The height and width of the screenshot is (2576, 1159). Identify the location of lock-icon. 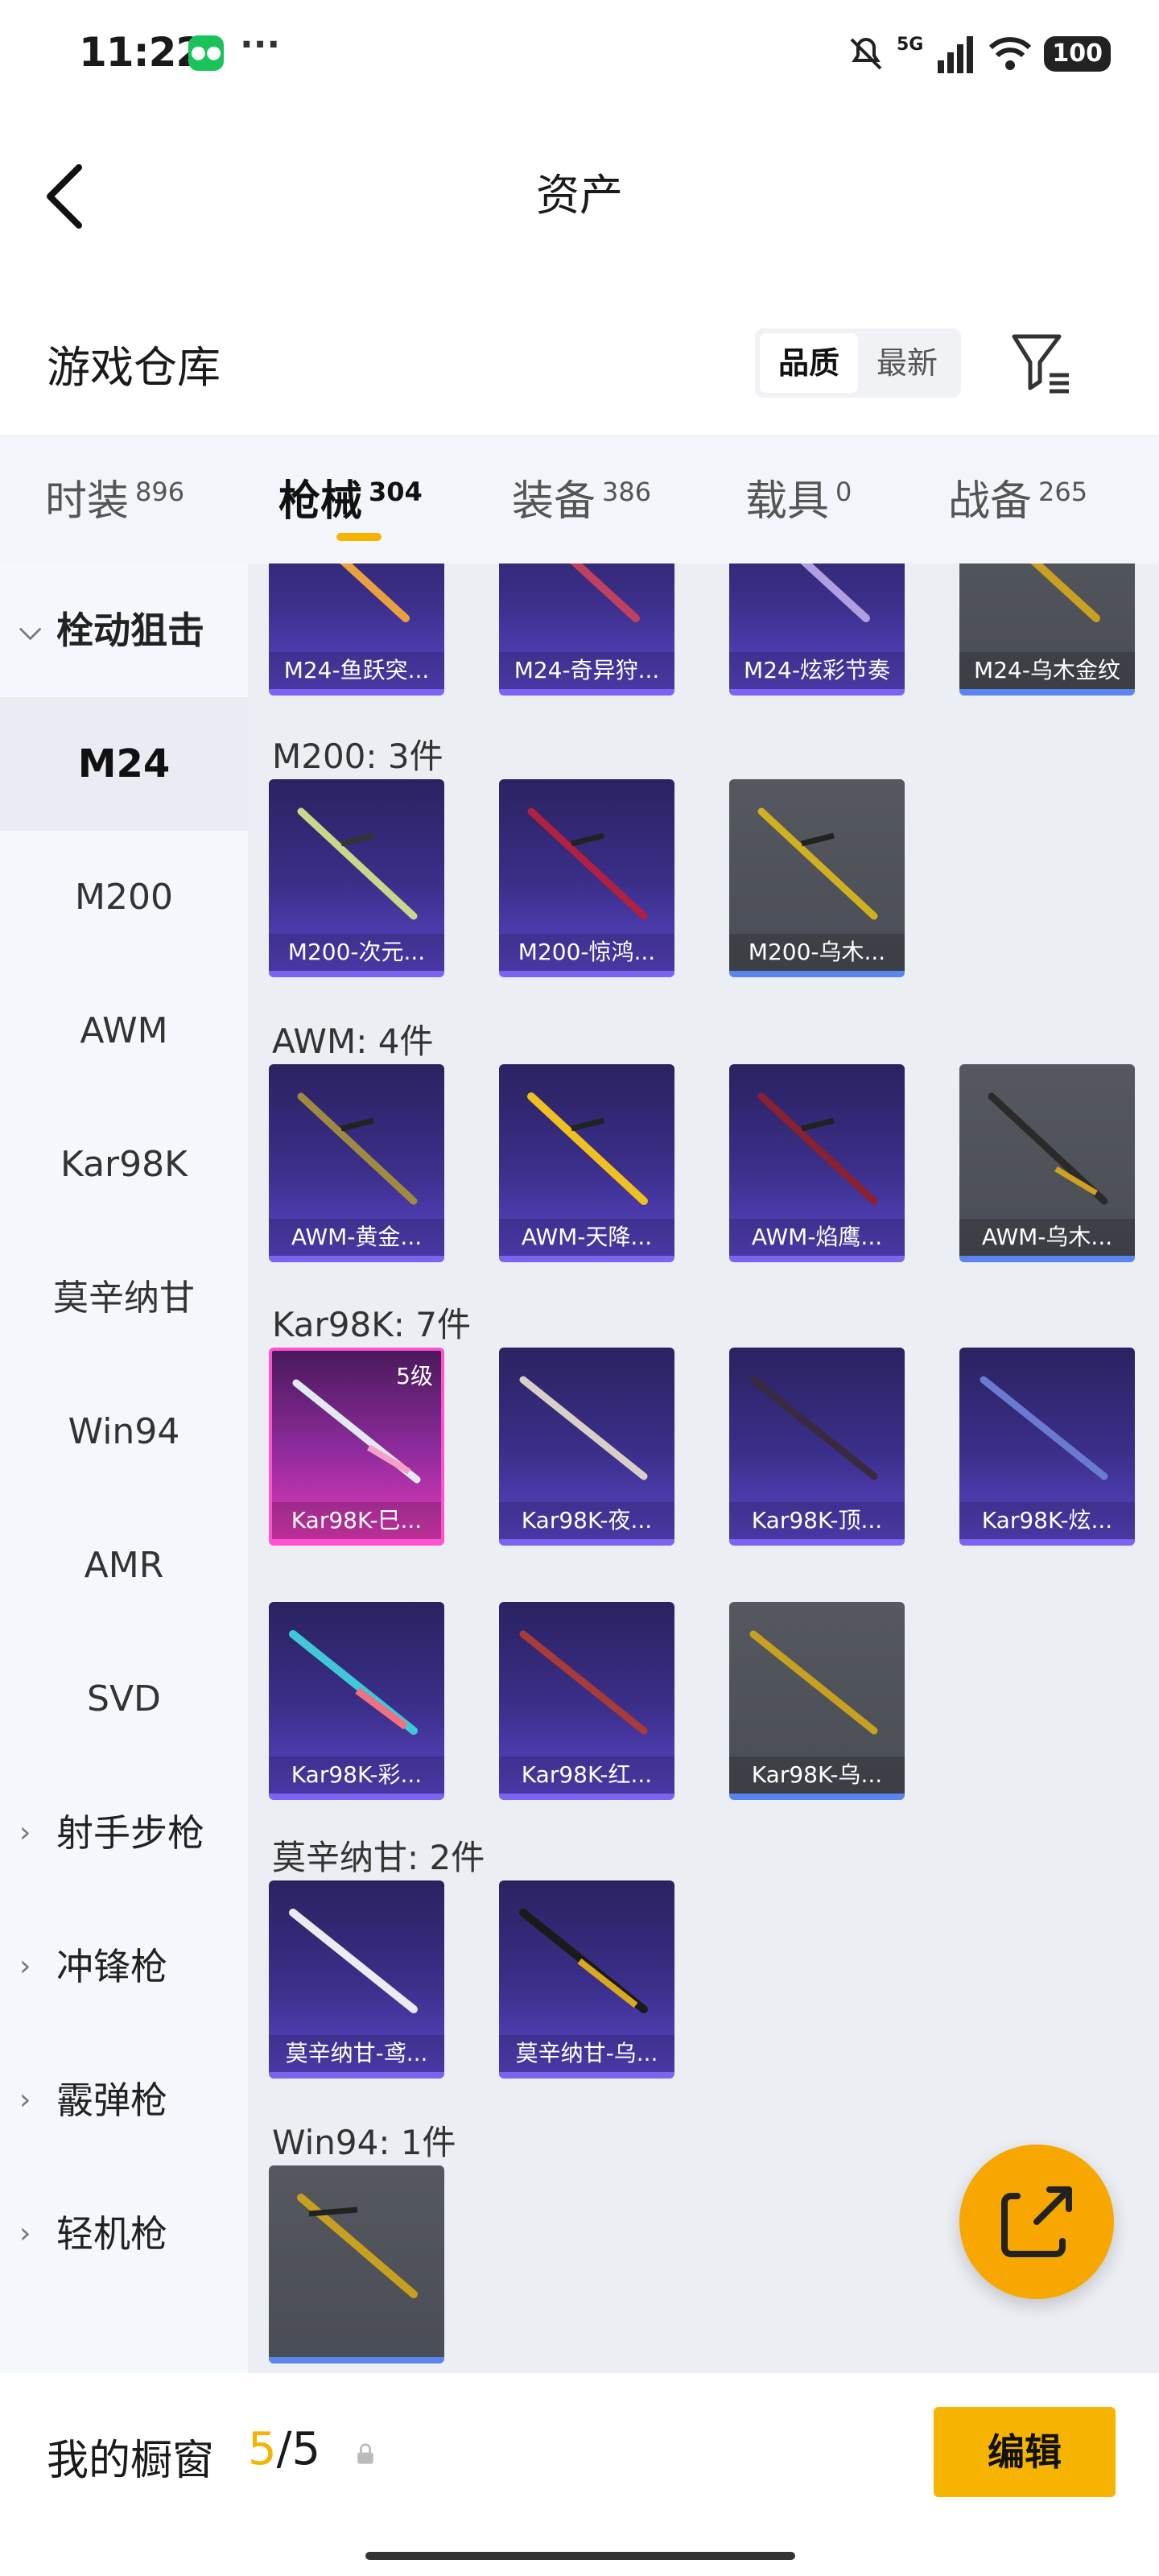
(365, 2453).